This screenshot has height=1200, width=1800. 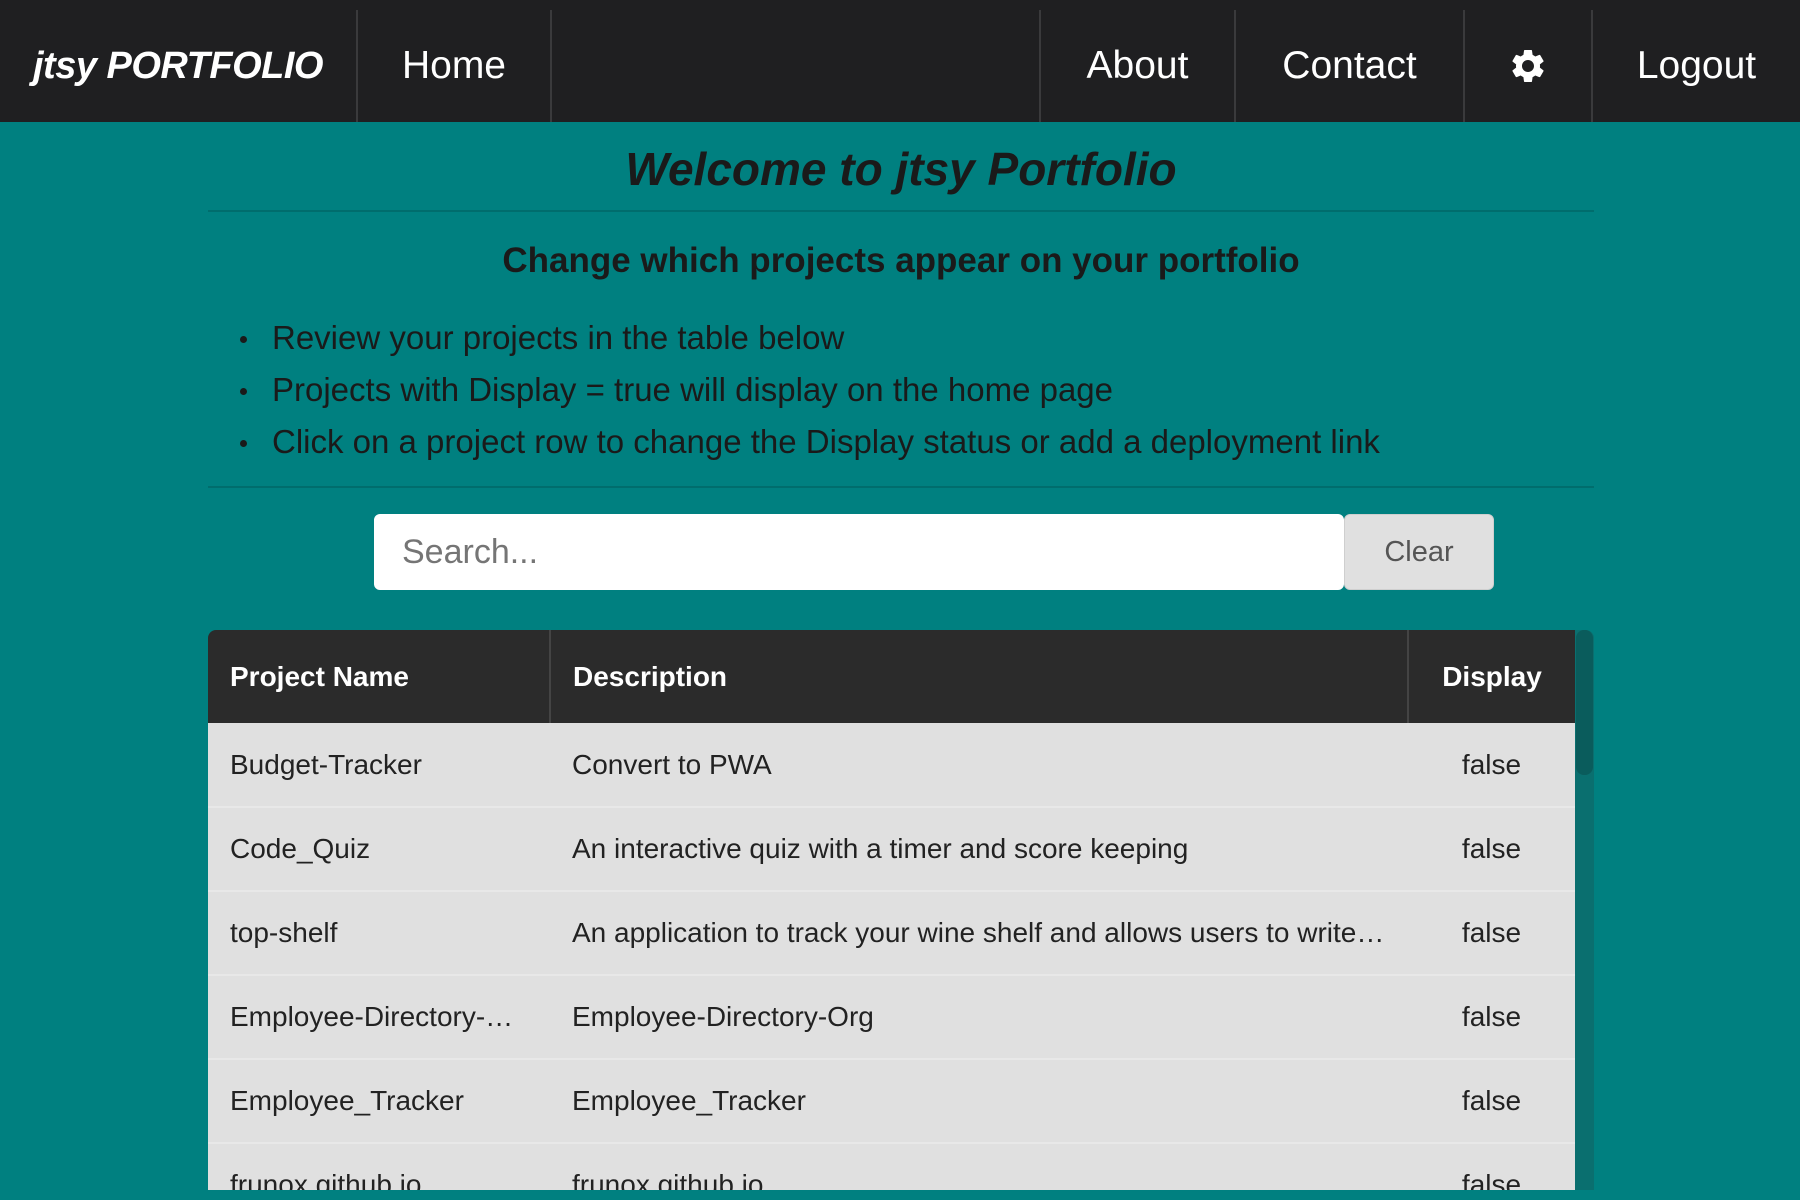 What do you see at coordinates (891, 765) in the screenshot?
I see `table-row: Budget-Tracker Convert to PWA false` at bounding box center [891, 765].